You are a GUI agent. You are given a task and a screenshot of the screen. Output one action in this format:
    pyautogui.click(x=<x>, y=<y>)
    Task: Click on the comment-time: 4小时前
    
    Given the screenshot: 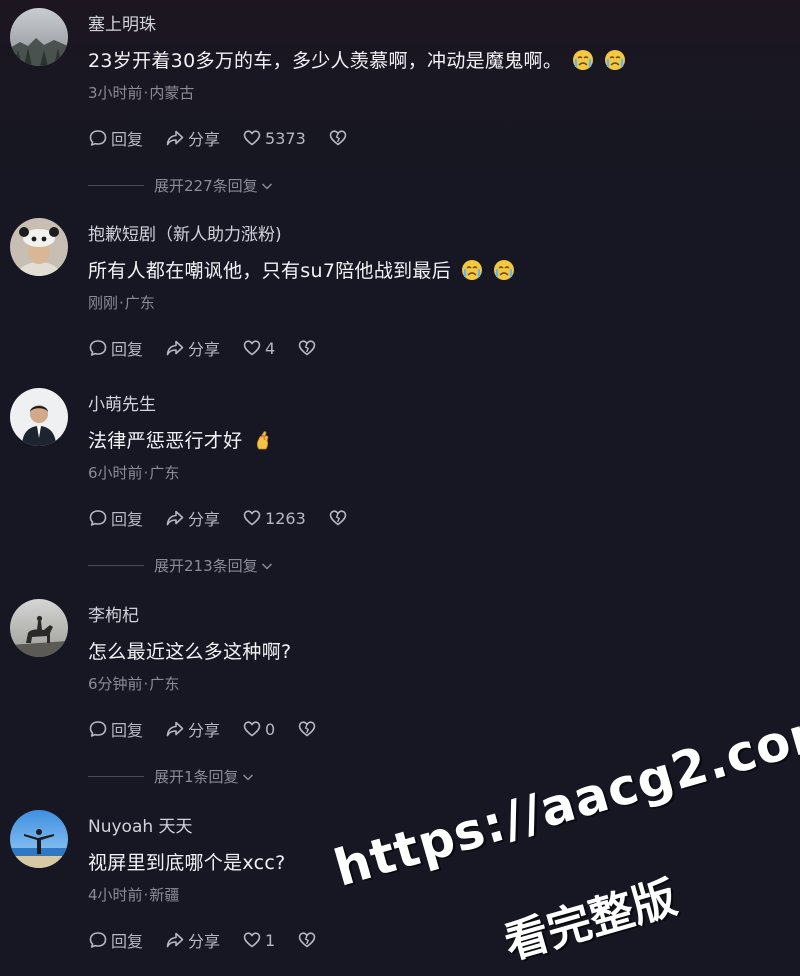 What is the action you would take?
    pyautogui.click(x=115, y=895)
    